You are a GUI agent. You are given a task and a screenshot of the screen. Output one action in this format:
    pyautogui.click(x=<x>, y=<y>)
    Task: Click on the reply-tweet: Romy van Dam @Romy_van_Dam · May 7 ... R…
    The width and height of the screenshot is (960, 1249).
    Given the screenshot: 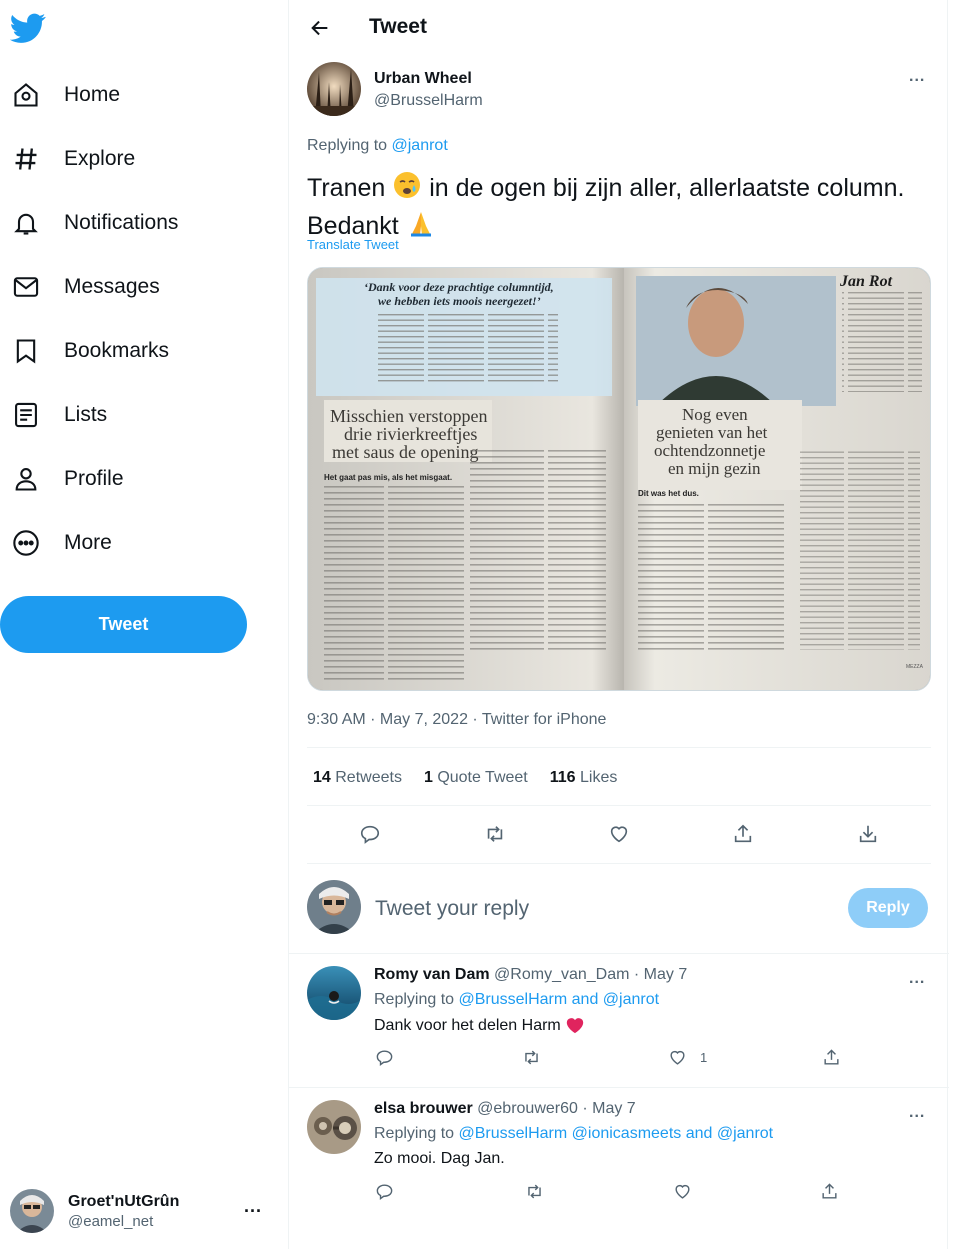 What is the action you would take?
    pyautogui.click(x=619, y=1020)
    